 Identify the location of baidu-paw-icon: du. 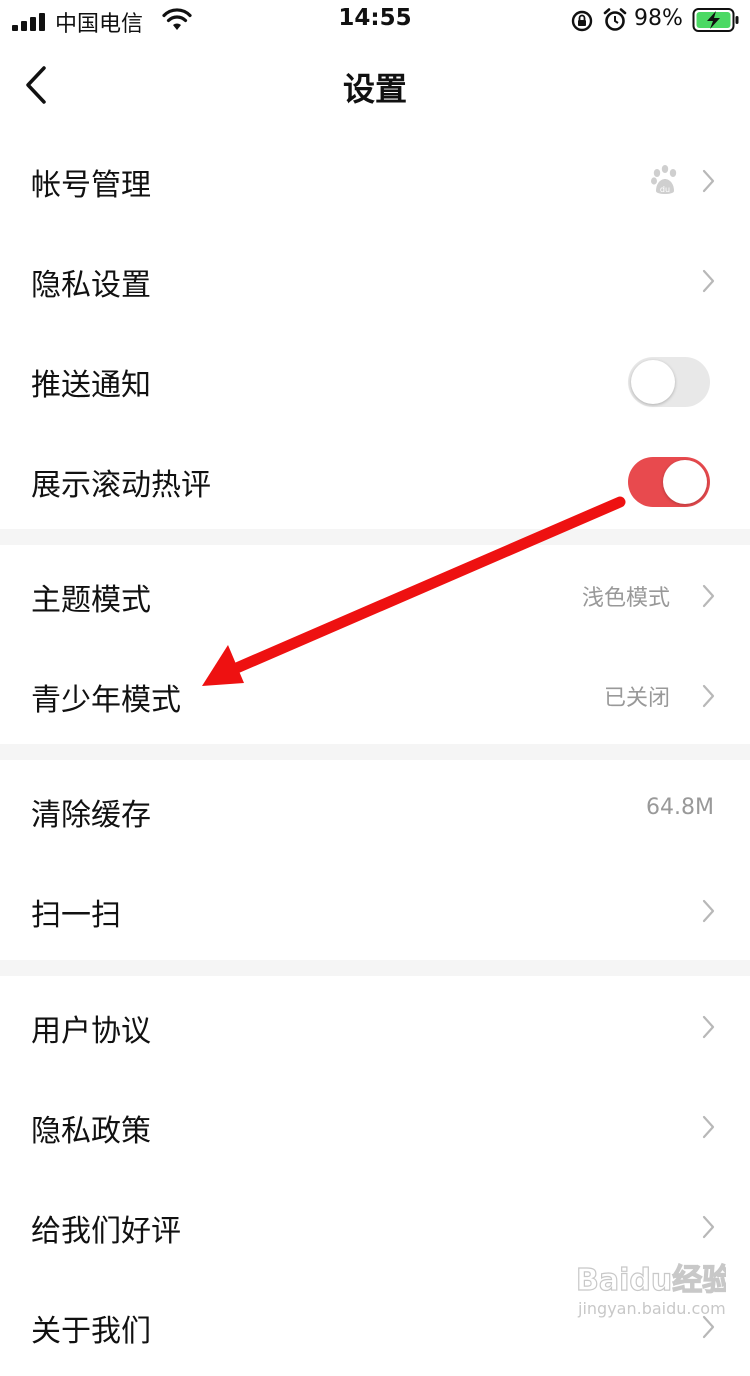
(664, 179).